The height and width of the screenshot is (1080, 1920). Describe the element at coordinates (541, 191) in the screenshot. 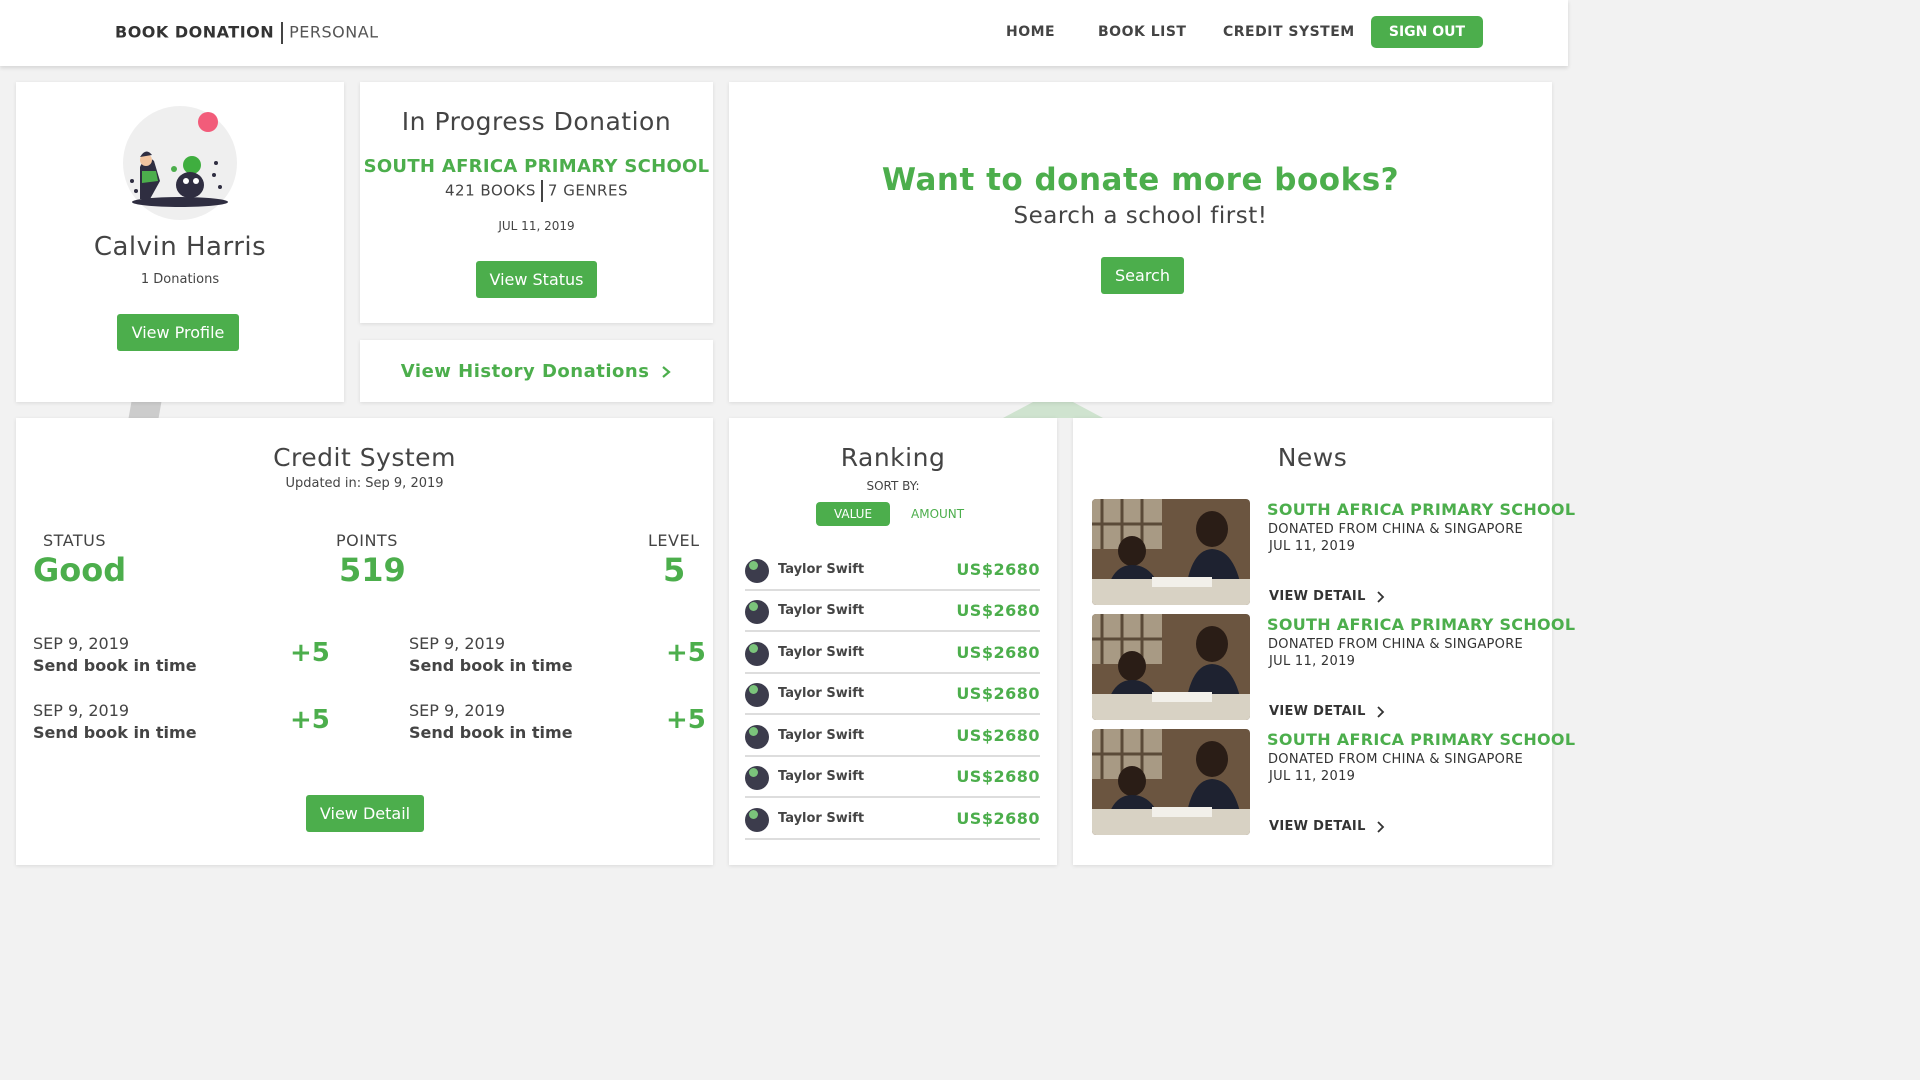

I see `meta-divider` at that location.